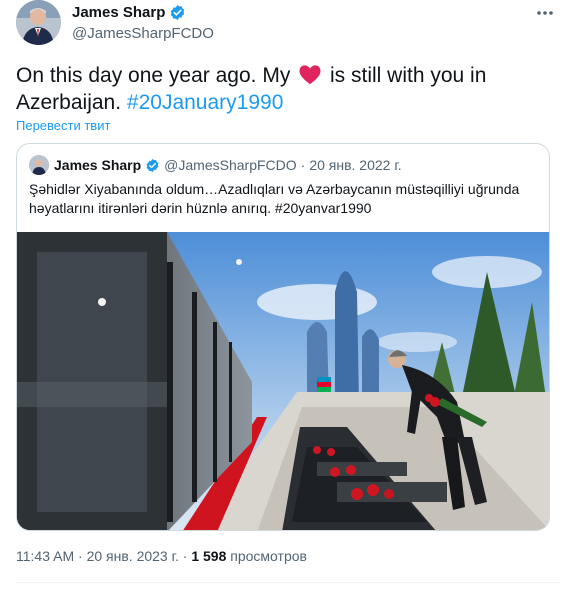  I want to click on red-heart-emoji-icon, so click(310, 75).